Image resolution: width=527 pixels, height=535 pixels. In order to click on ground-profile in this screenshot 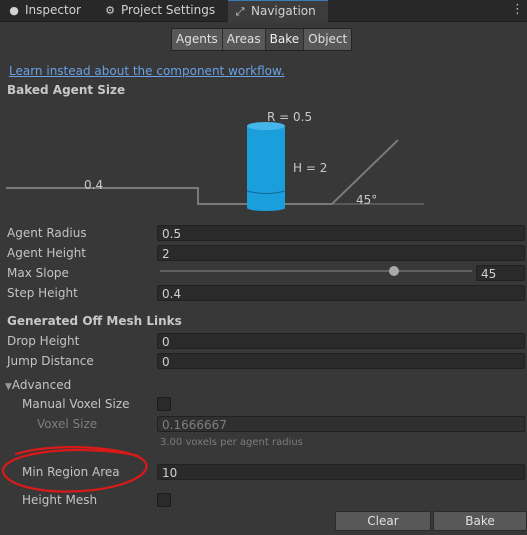, I will do `click(202, 172)`.